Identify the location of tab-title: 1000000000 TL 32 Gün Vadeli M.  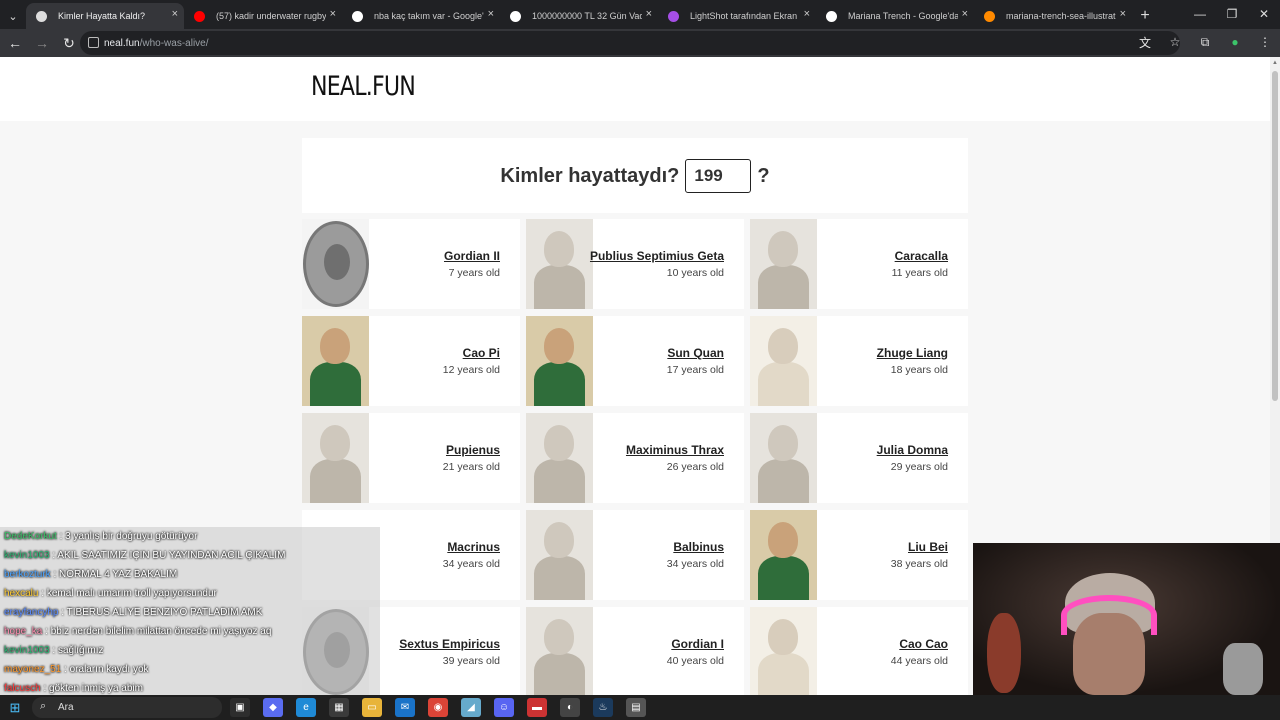
(587, 16).